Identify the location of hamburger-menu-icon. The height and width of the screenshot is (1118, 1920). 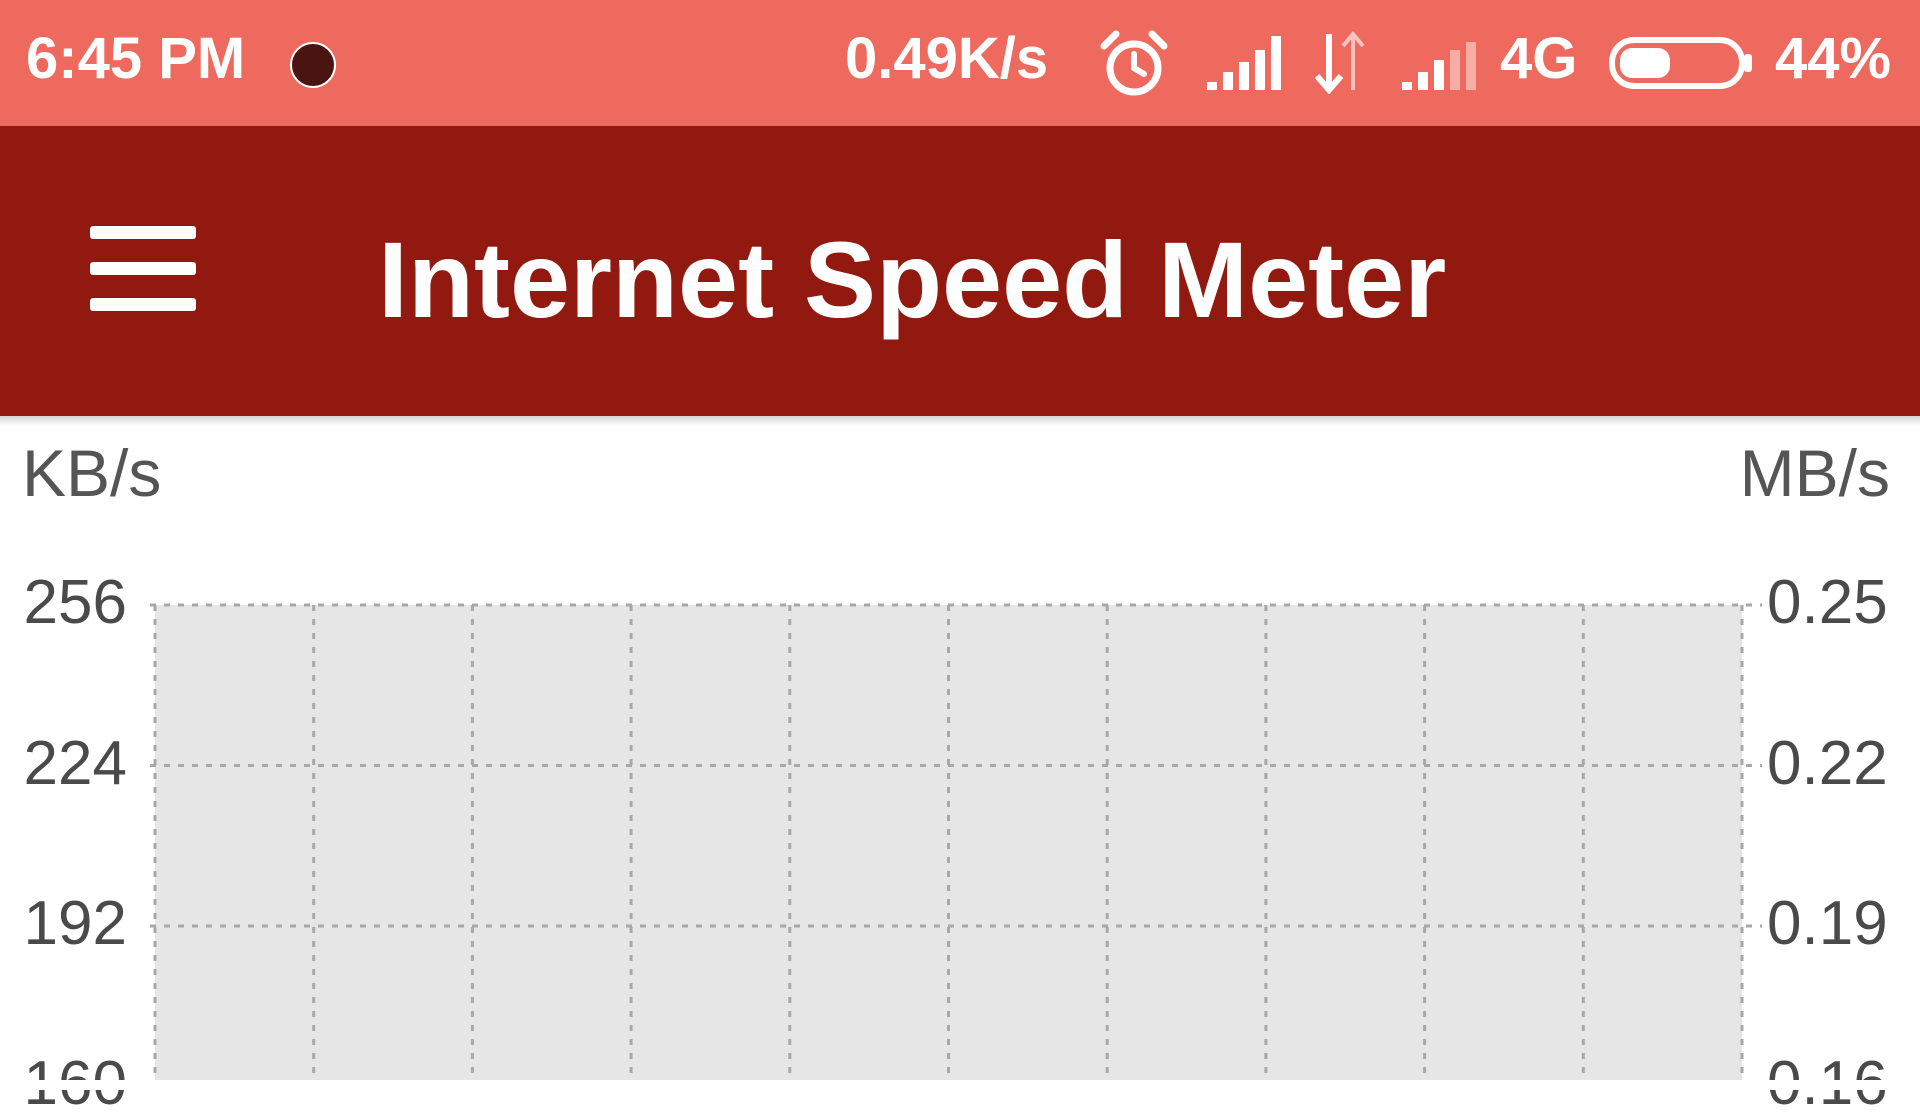
(140, 268).